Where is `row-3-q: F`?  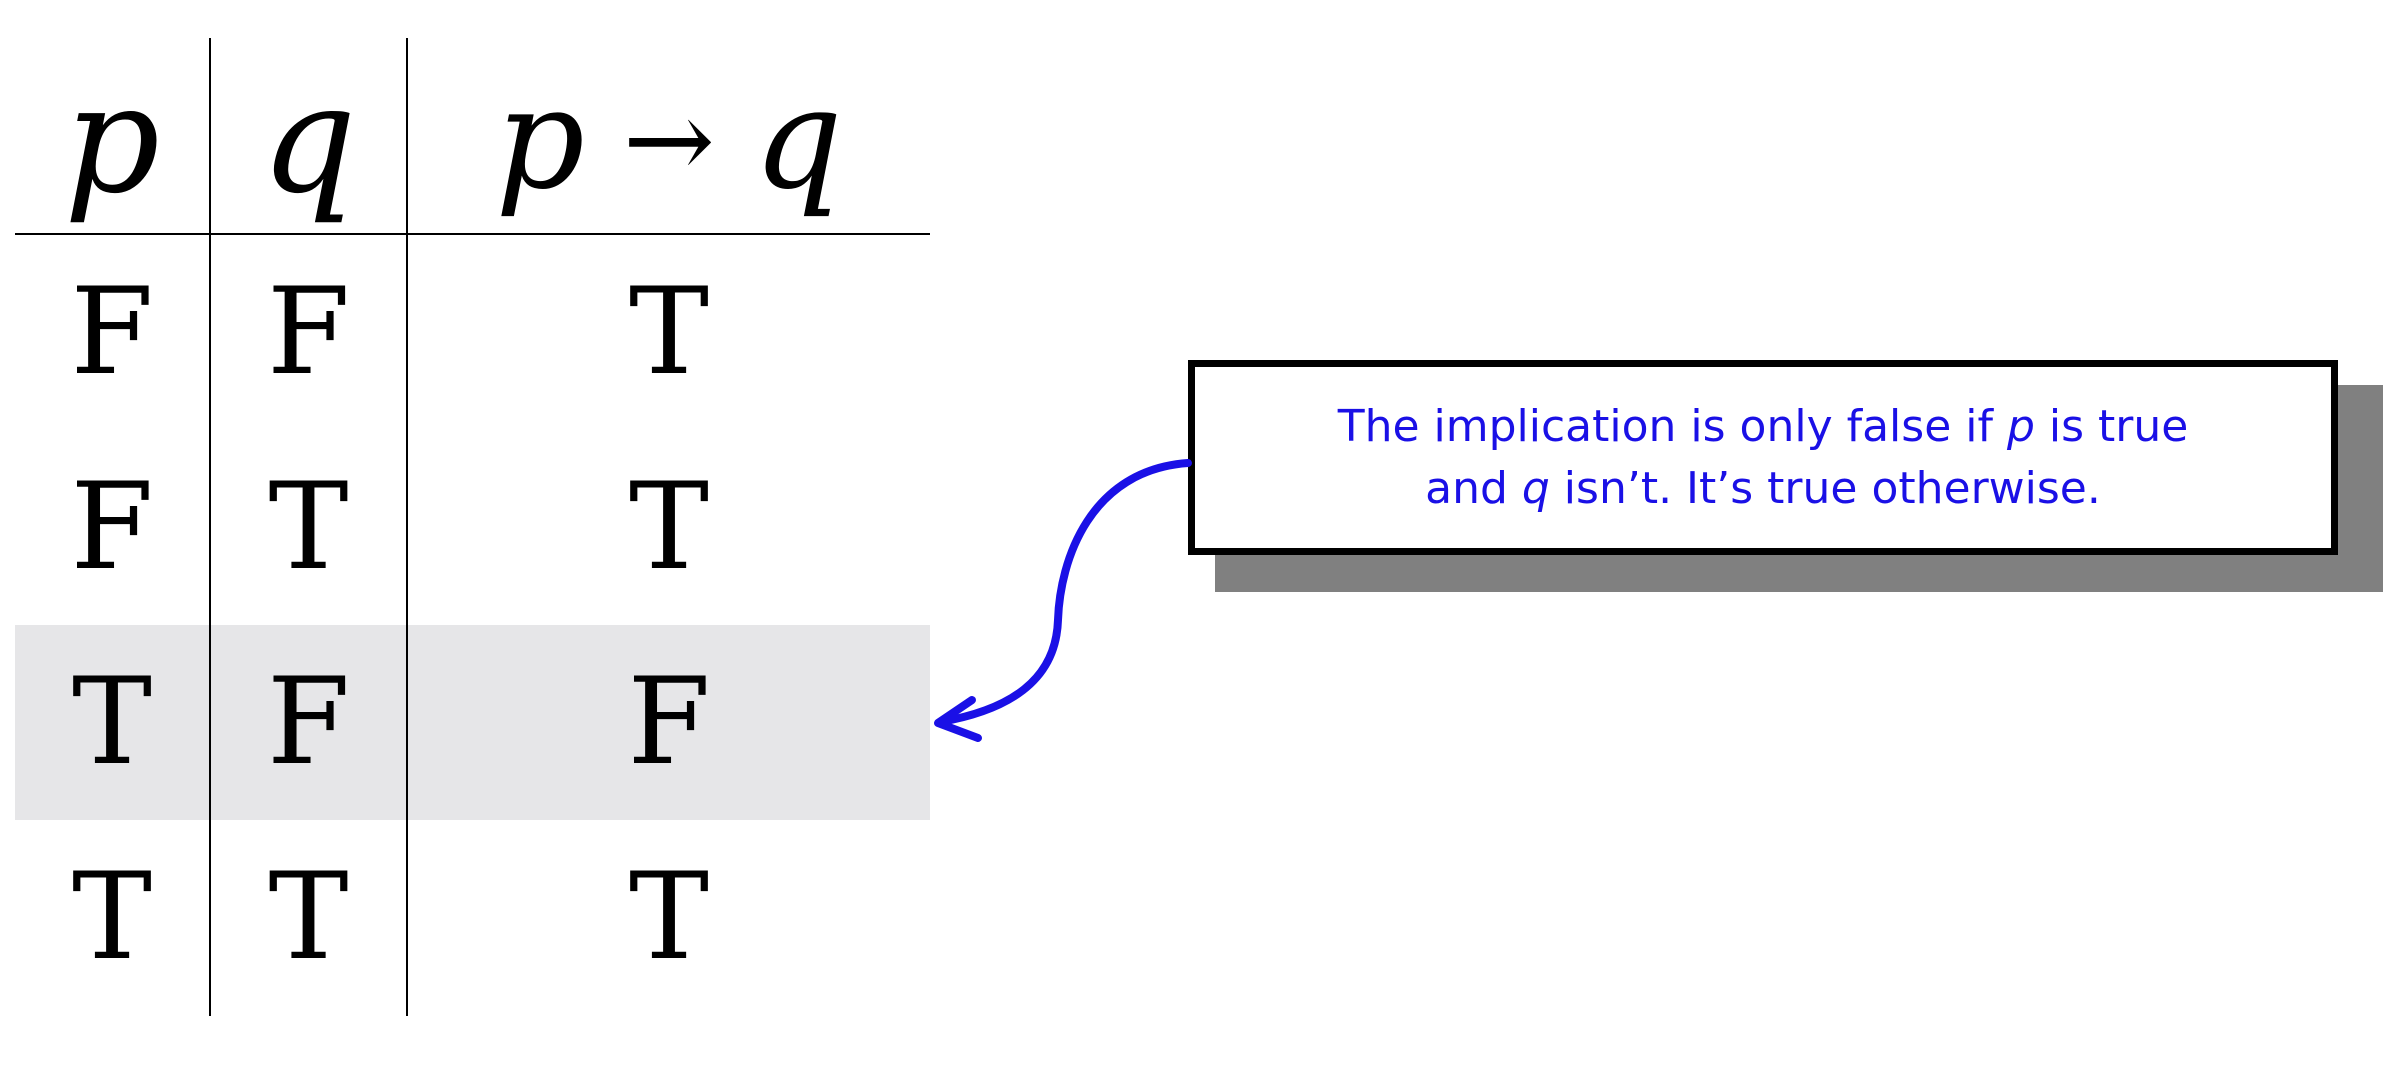
row-3-q: F is located at coordinates (308, 722).